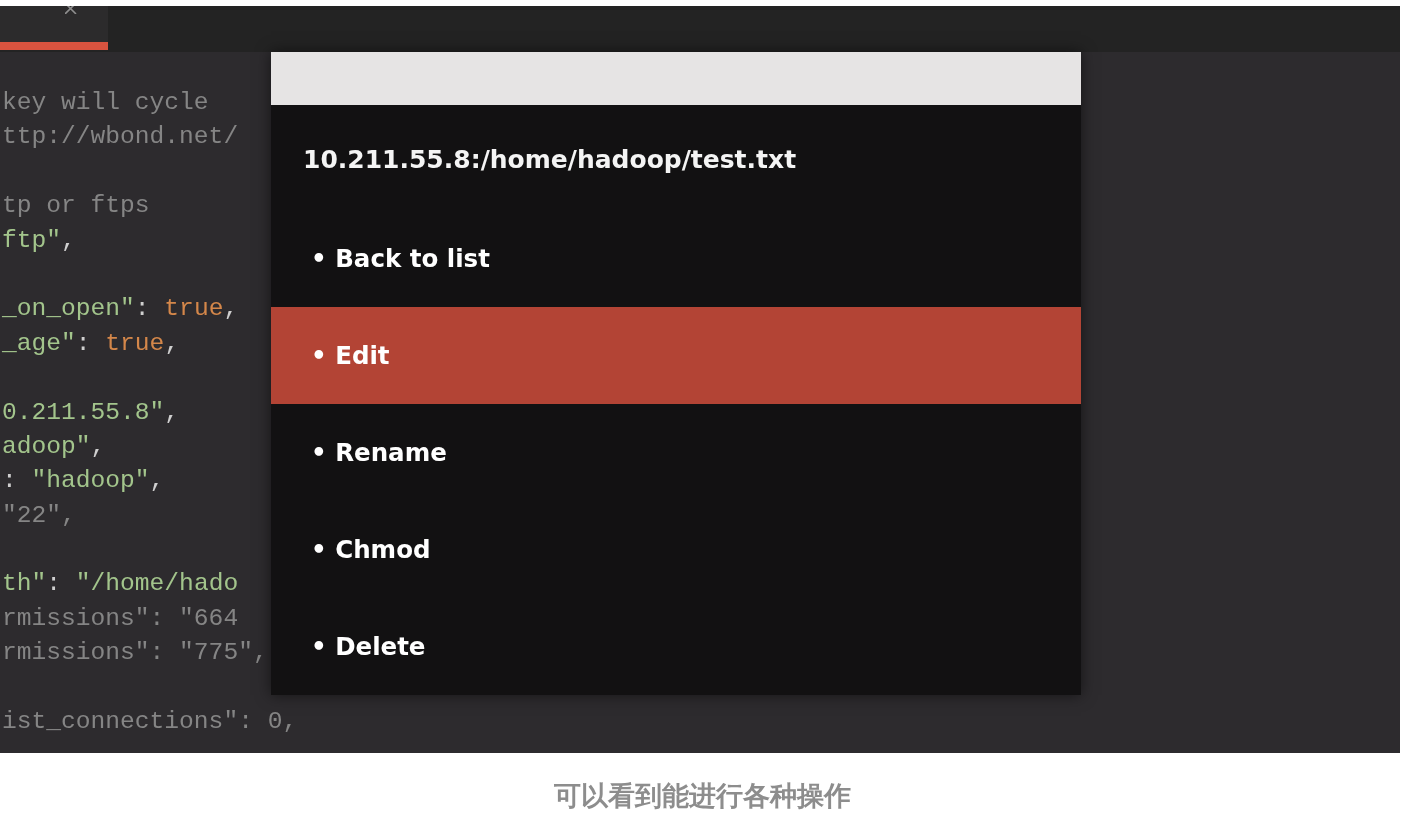  I want to click on menu-item: • Back to list, so click(676, 258).